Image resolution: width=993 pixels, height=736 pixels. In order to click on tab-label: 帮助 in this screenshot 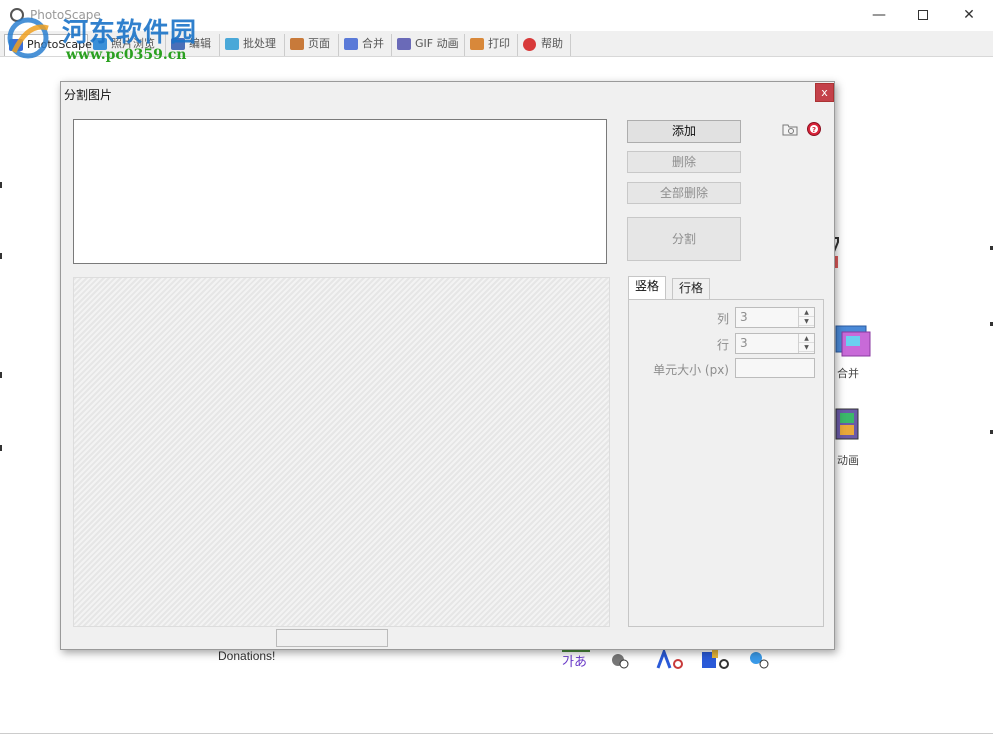, I will do `click(552, 43)`.